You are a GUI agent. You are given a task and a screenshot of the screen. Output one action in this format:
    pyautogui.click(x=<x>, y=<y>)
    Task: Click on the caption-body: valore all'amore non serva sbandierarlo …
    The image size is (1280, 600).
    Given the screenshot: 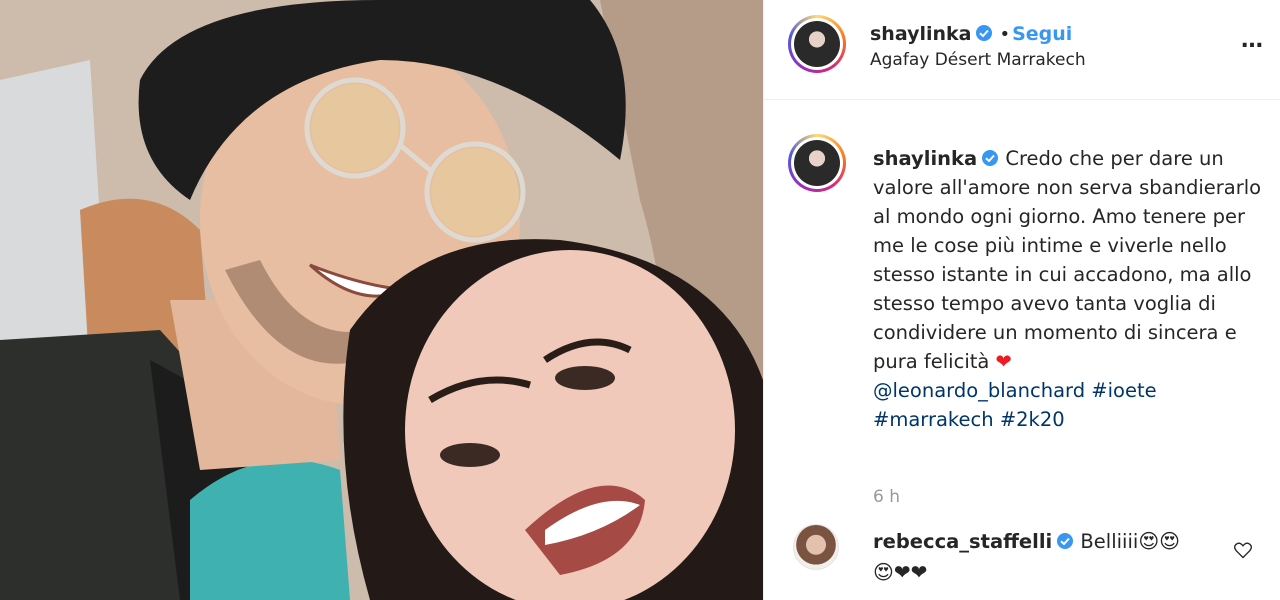 What is the action you would take?
    pyautogui.click(x=1067, y=274)
    